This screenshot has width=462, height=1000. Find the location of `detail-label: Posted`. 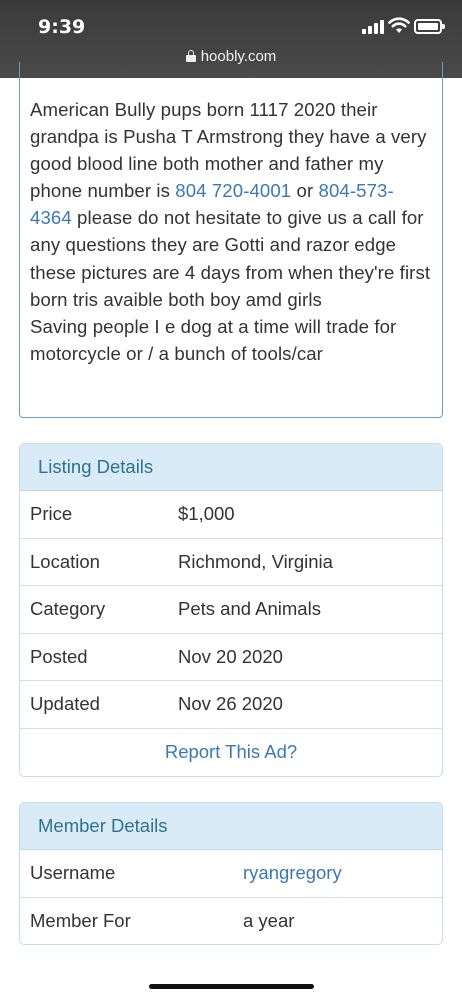

detail-label: Posted is located at coordinates (59, 656).